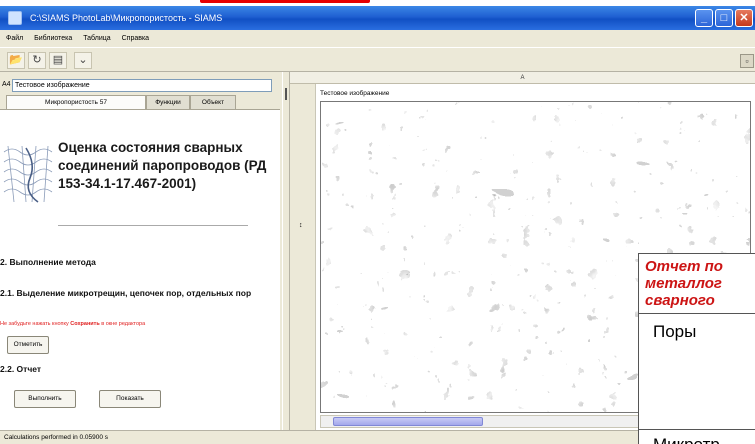 The image size is (755, 444). I want to click on divider, so click(153, 225).